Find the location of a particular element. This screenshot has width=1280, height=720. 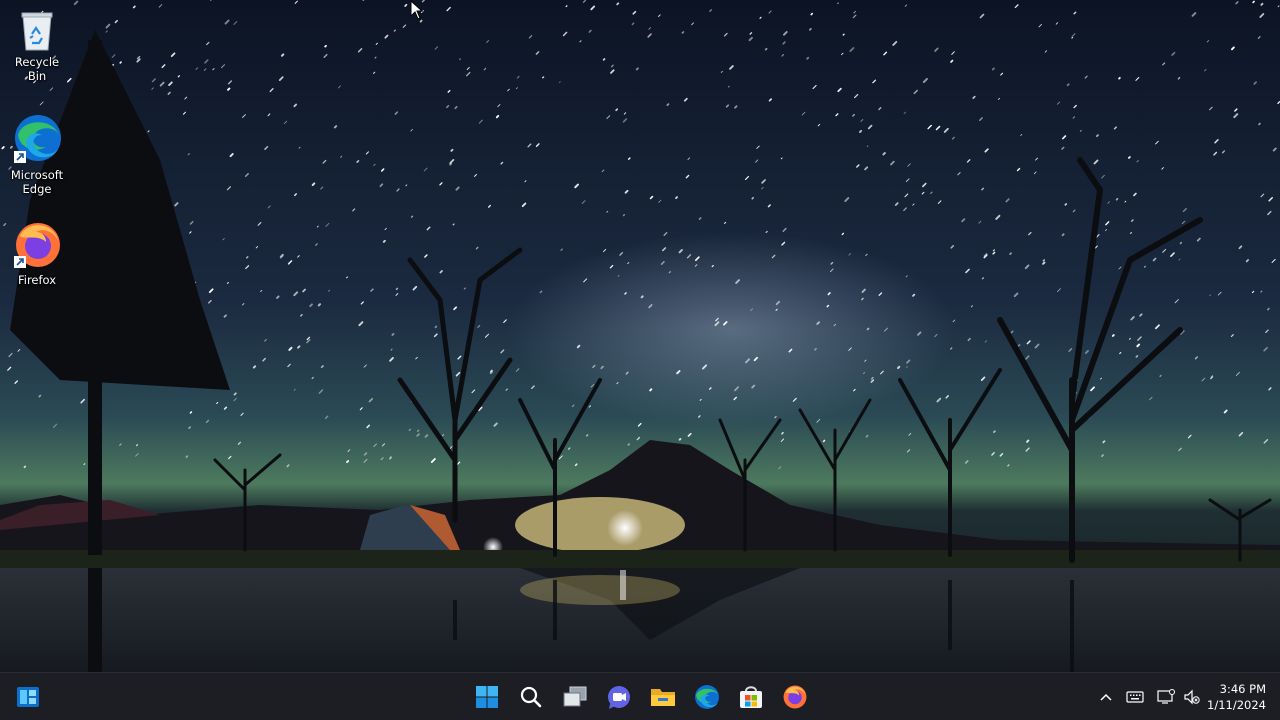

task-view-button is located at coordinates (575, 697).